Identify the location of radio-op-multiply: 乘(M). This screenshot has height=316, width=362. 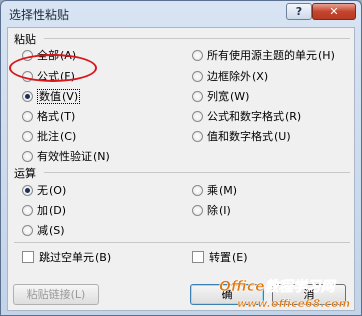
(214, 191).